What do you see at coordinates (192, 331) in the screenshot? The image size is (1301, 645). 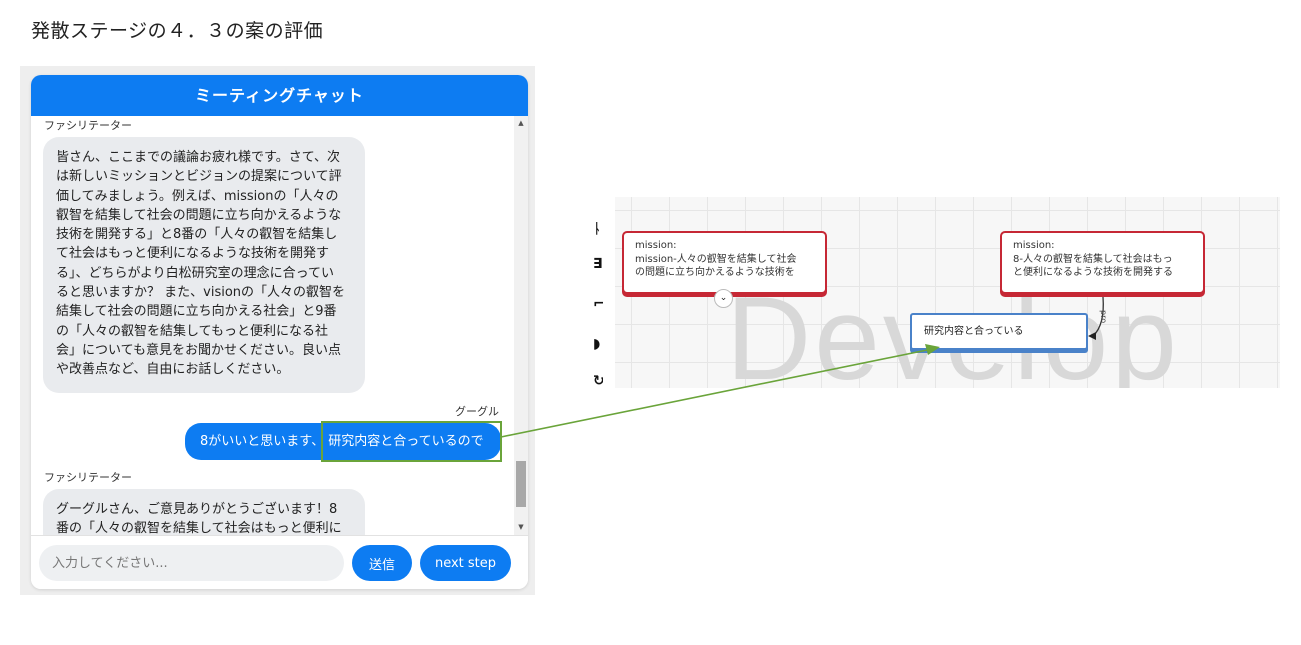 I see `message-line: の「人々の叡智を結集してもっと便利になる社` at bounding box center [192, 331].